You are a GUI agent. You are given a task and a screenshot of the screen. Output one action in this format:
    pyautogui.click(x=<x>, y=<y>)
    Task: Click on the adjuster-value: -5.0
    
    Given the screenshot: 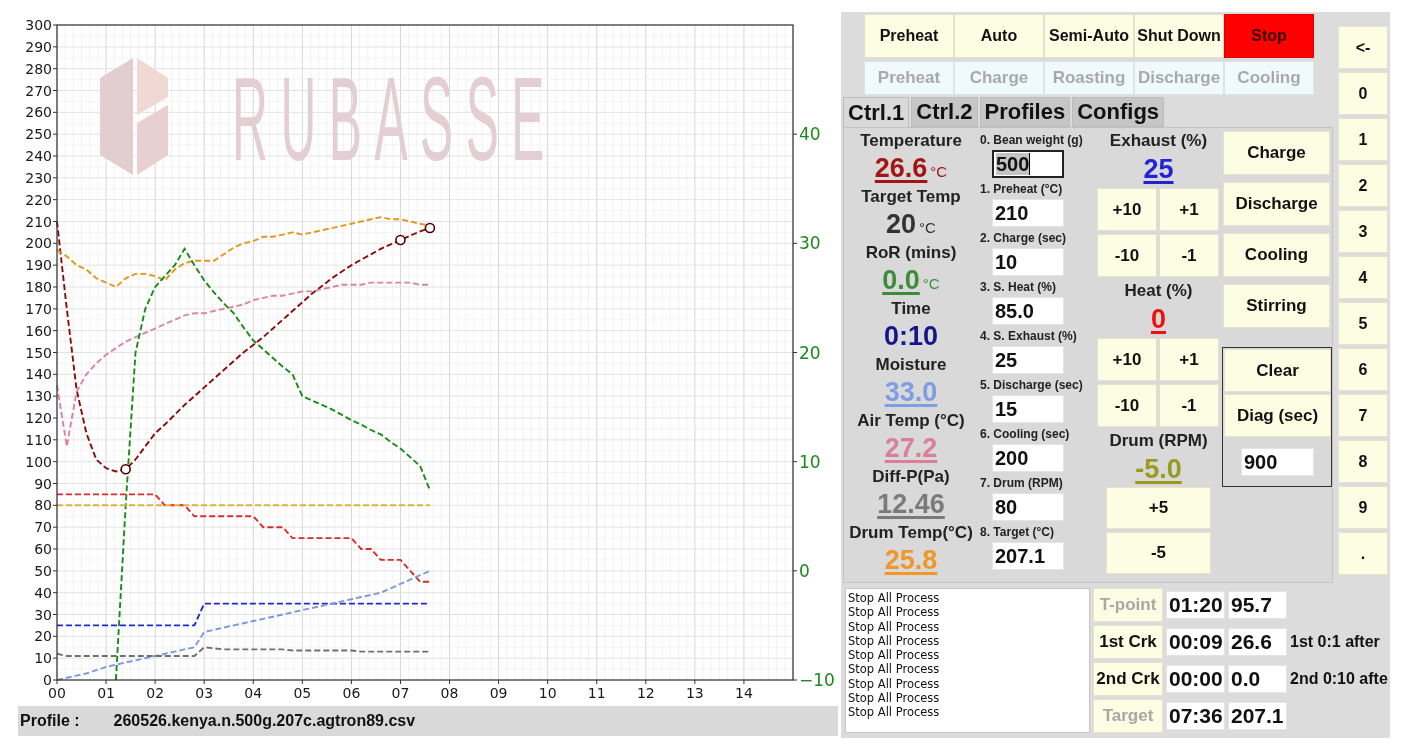 What is the action you would take?
    pyautogui.click(x=1158, y=469)
    